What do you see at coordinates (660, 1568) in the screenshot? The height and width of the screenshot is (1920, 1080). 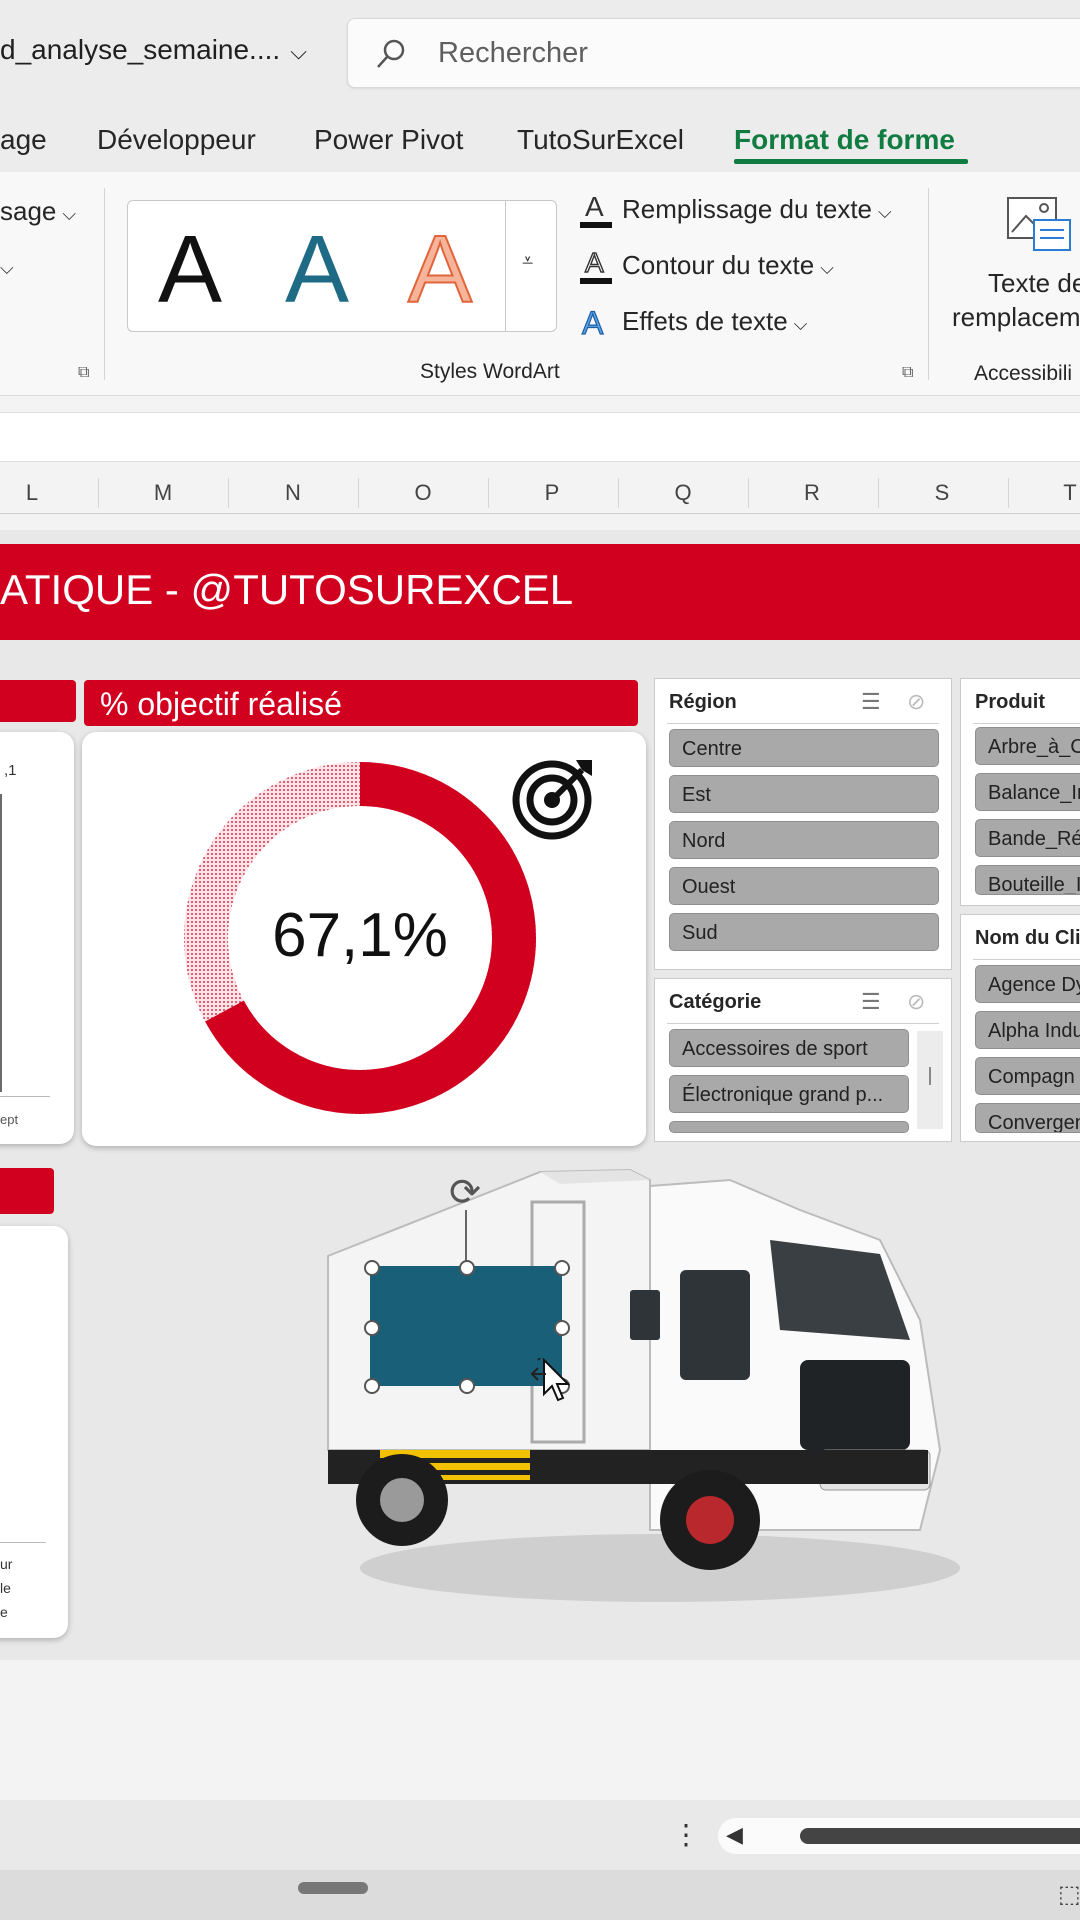 I see `truck-shadow` at bounding box center [660, 1568].